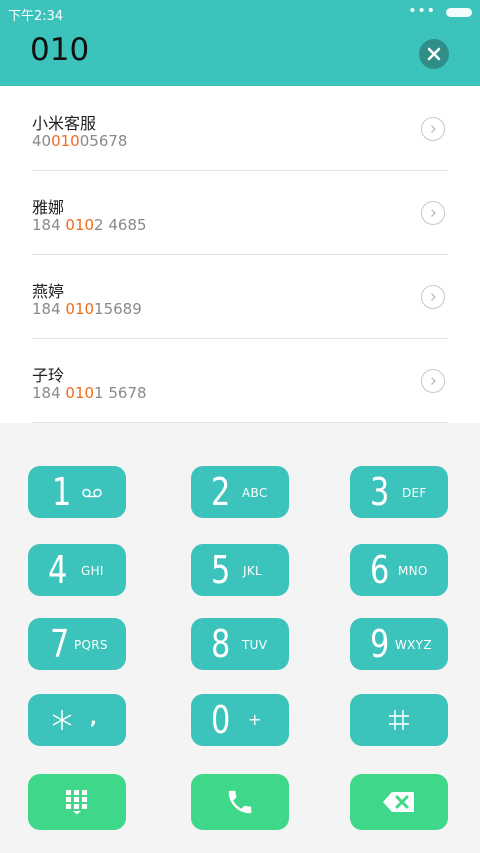  What do you see at coordinates (48, 291) in the screenshot?
I see `contact-name: 燕婷` at bounding box center [48, 291].